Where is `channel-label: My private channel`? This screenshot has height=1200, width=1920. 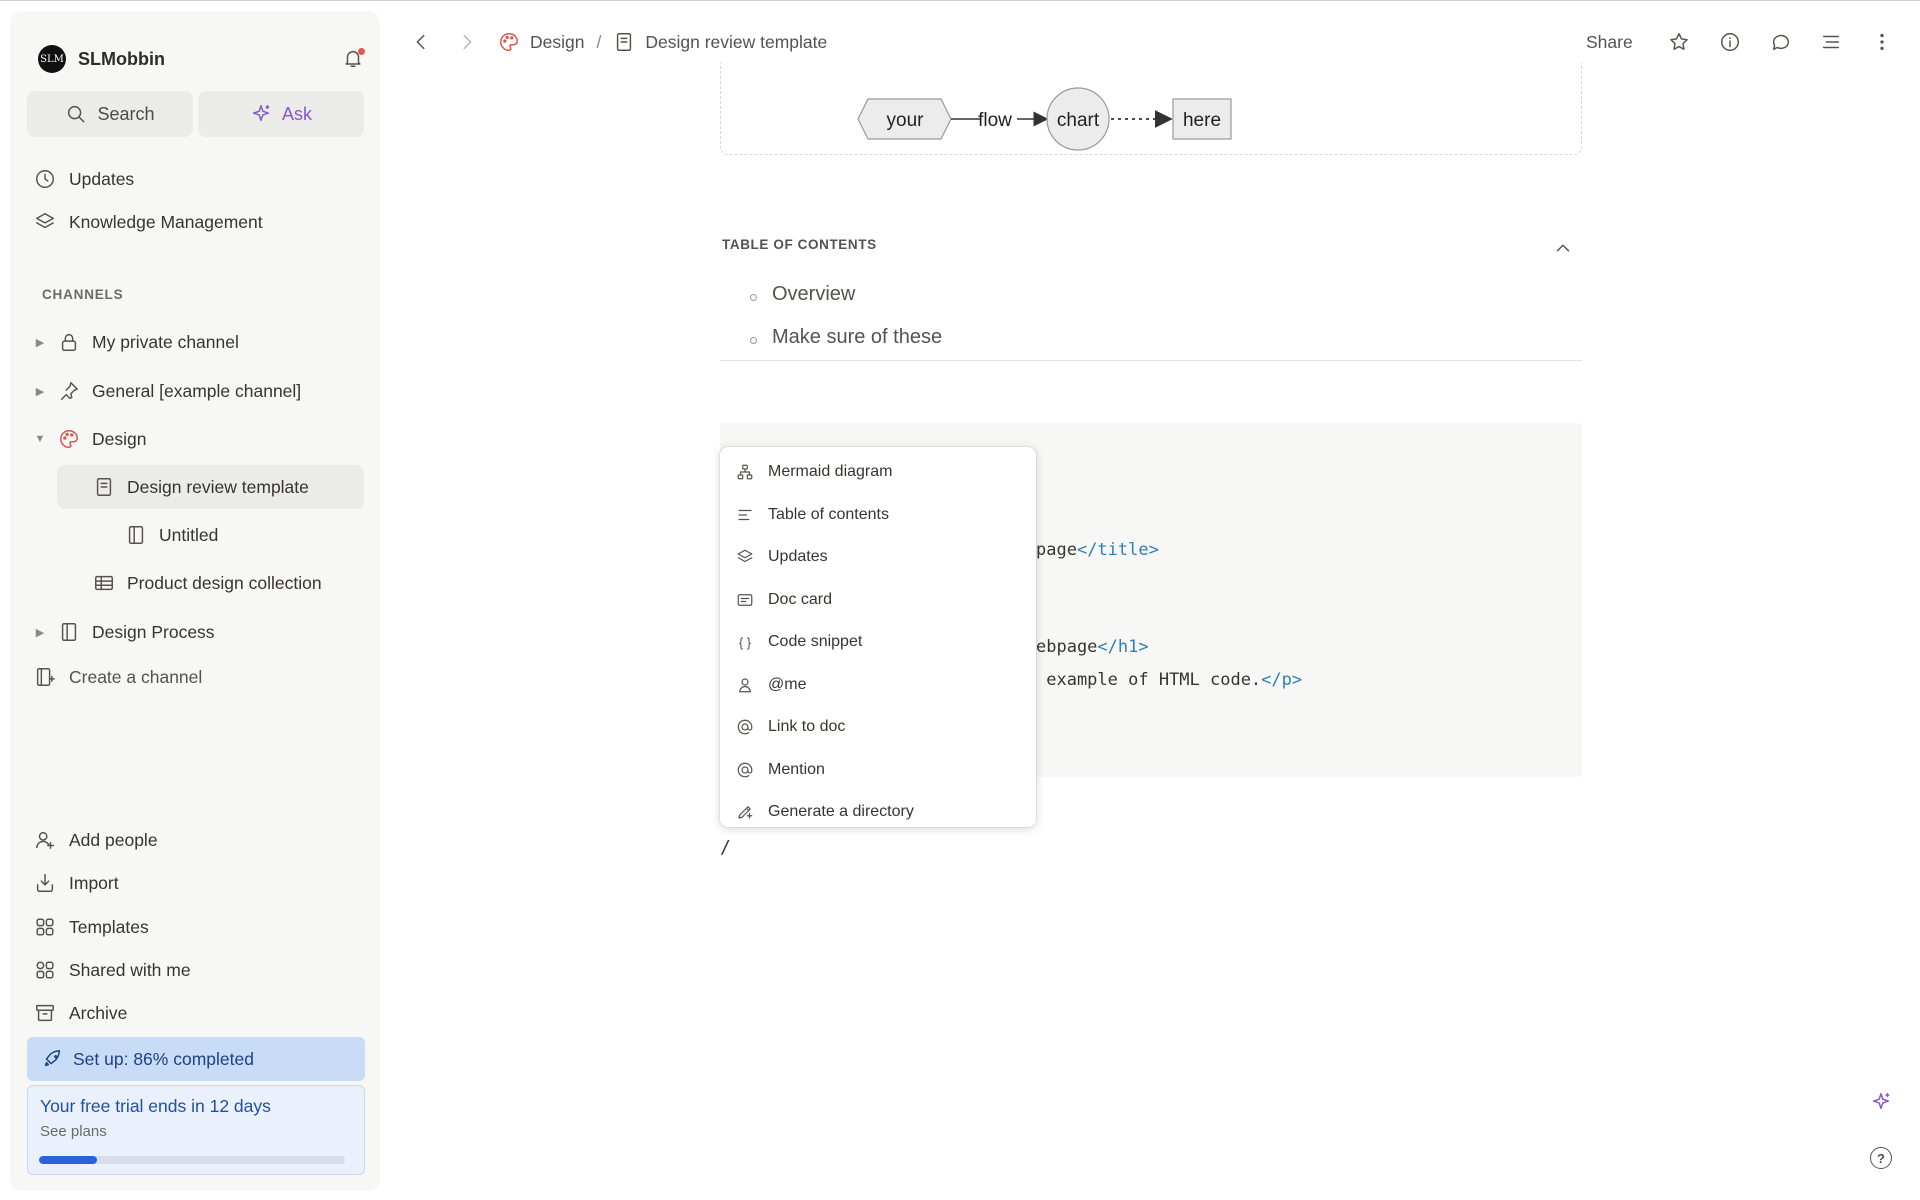 channel-label: My private channel is located at coordinates (165, 341).